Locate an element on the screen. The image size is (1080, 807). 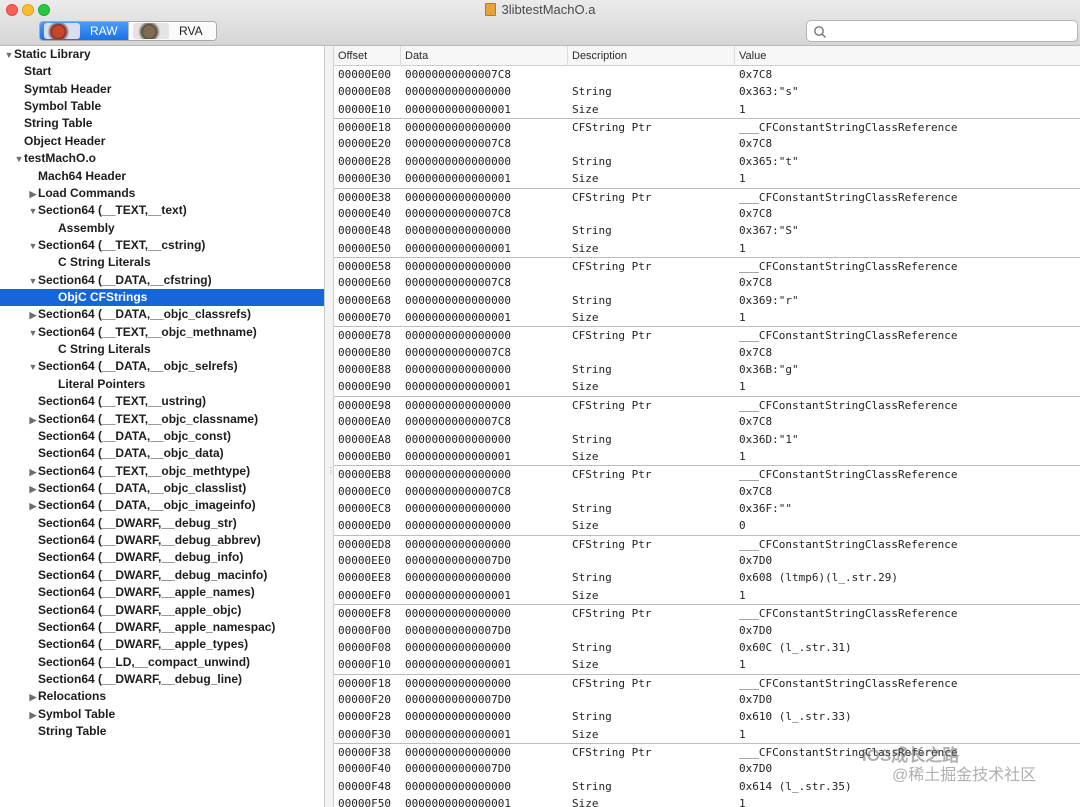
sidebar-item: Section64 (__DATA,__objc_data) is located at coordinates (162, 453).